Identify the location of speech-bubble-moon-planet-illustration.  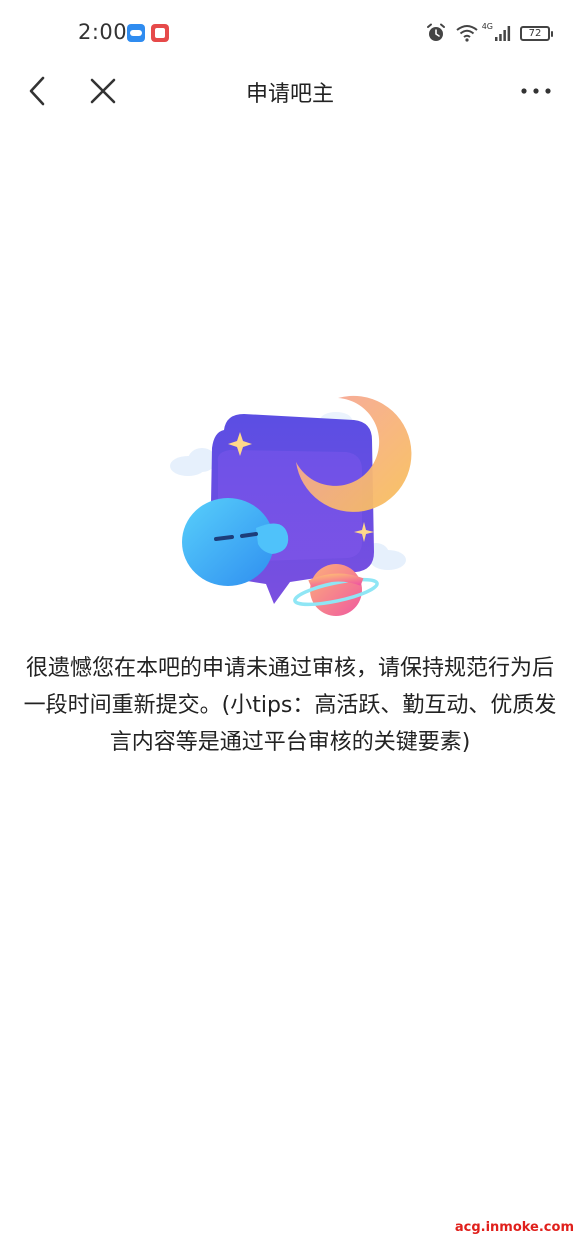
(291, 505).